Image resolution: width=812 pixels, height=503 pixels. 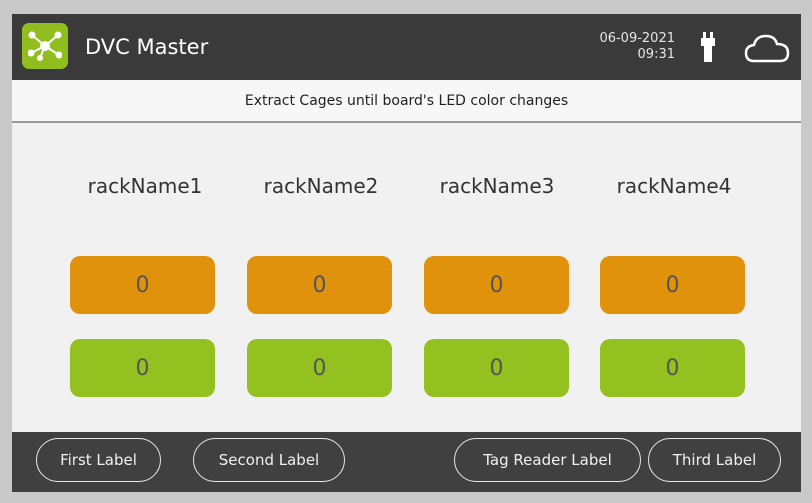 What do you see at coordinates (767, 50) in the screenshot?
I see `cloud-icon` at bounding box center [767, 50].